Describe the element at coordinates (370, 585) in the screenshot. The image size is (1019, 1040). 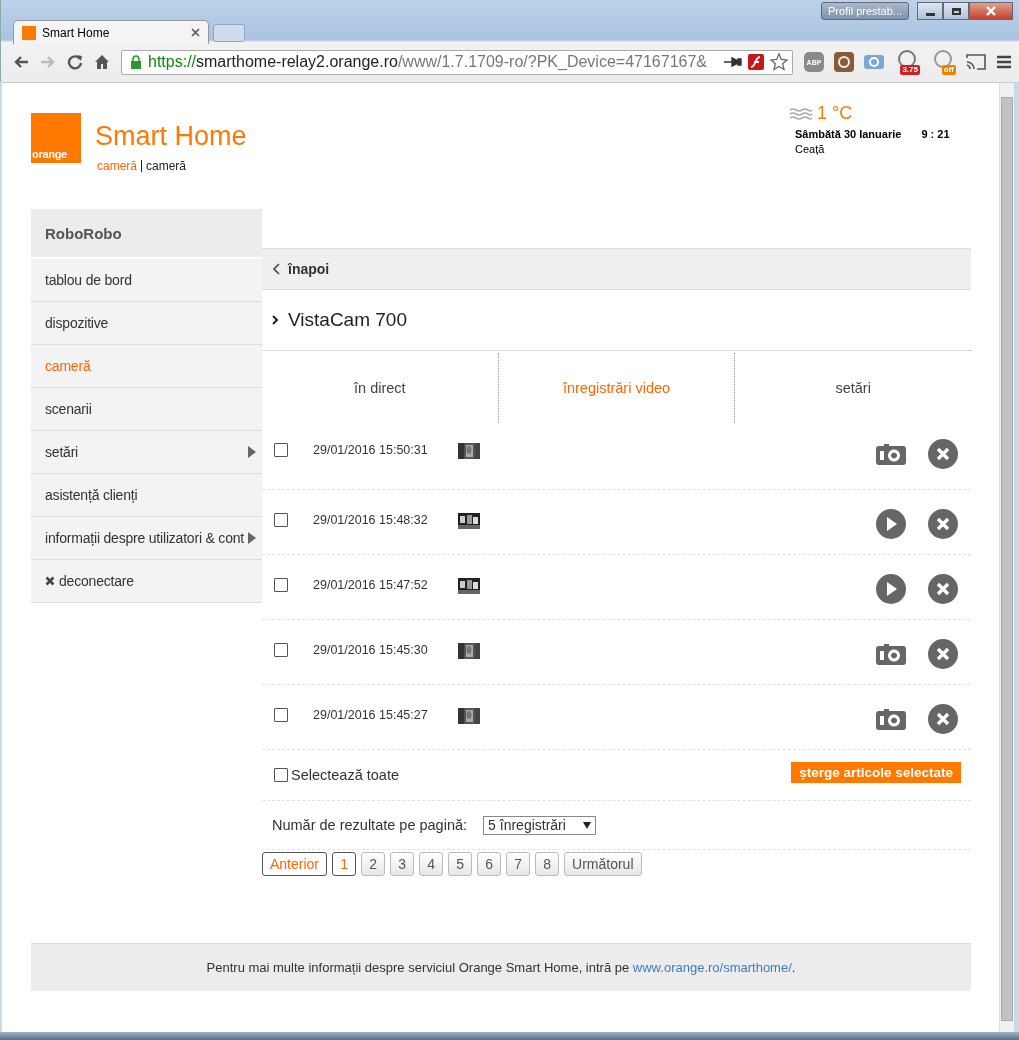
I see `recording-datetime: 29/01/2016 15:47:52` at that location.